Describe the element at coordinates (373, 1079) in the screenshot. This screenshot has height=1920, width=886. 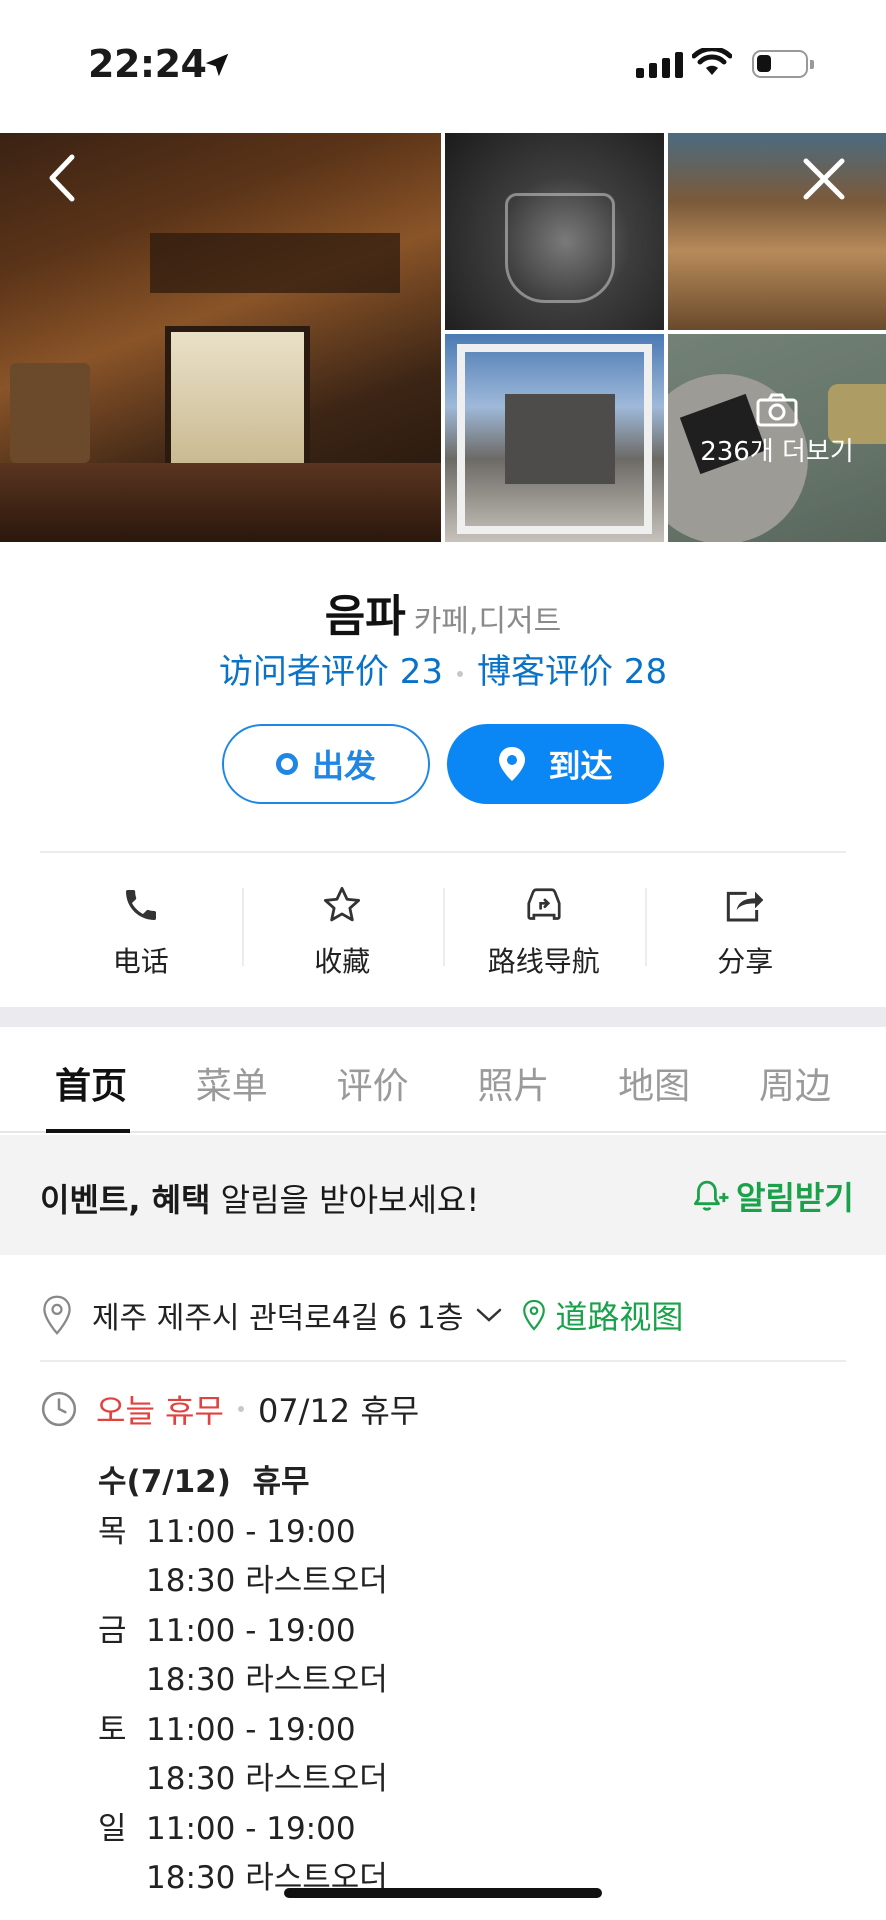
I see `tab-reviews: 评价` at that location.